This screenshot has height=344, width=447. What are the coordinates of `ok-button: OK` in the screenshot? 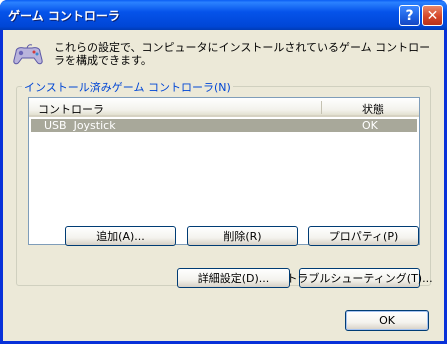 It's located at (387, 320).